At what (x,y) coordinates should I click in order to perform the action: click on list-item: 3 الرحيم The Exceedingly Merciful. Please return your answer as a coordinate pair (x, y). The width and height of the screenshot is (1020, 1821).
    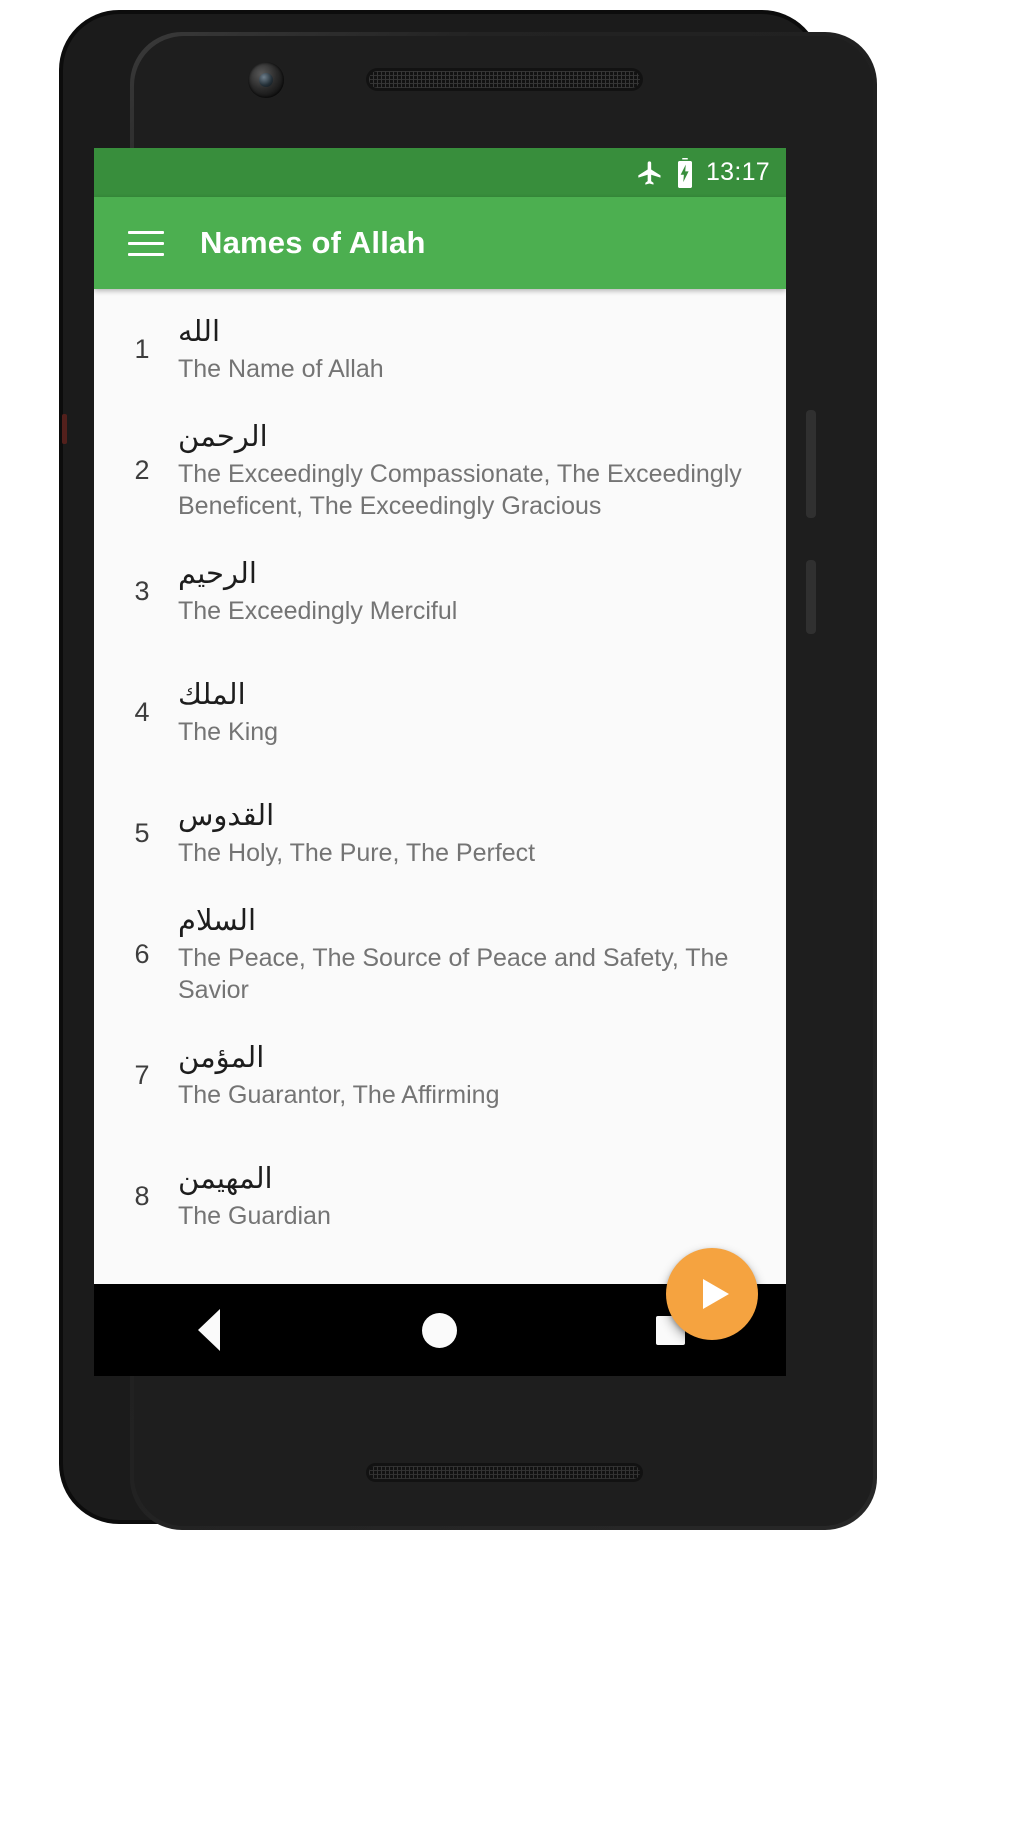
    Looking at the image, I should click on (440, 591).